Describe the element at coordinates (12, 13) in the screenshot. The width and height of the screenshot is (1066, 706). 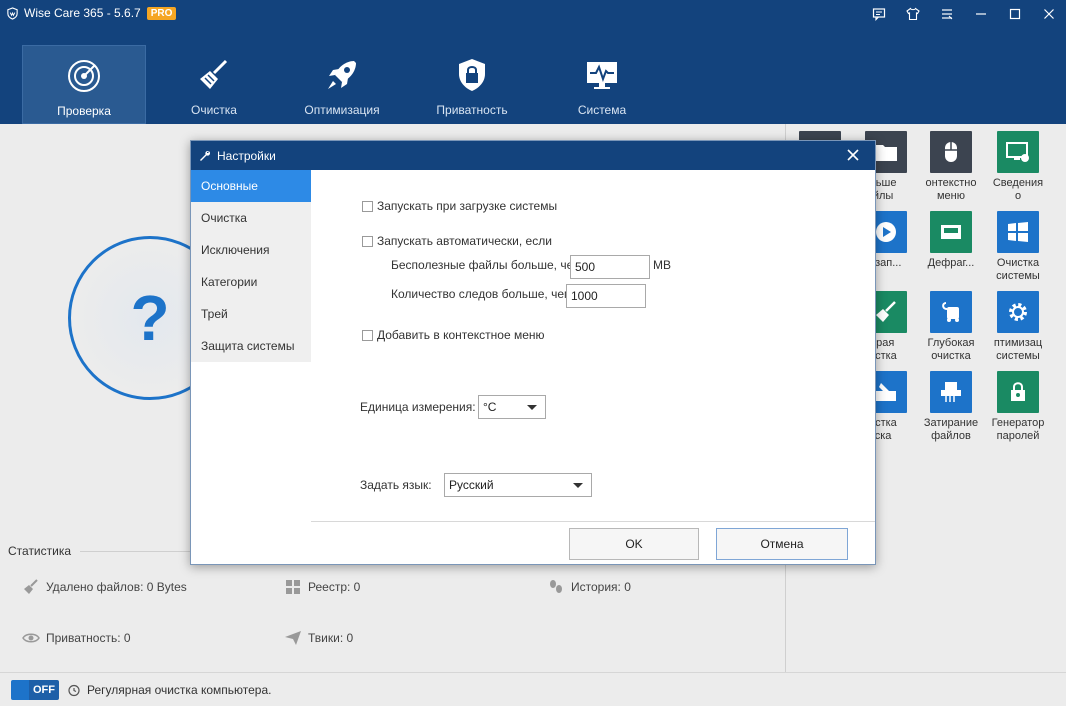
I see `app-logo-icon` at that location.